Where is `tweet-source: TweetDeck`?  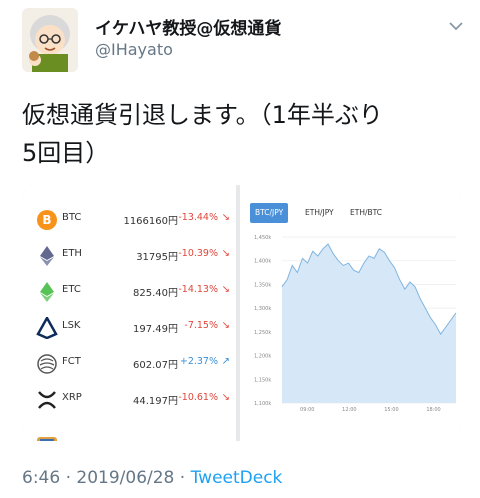 tweet-source: TweetDeck is located at coordinates (237, 478).